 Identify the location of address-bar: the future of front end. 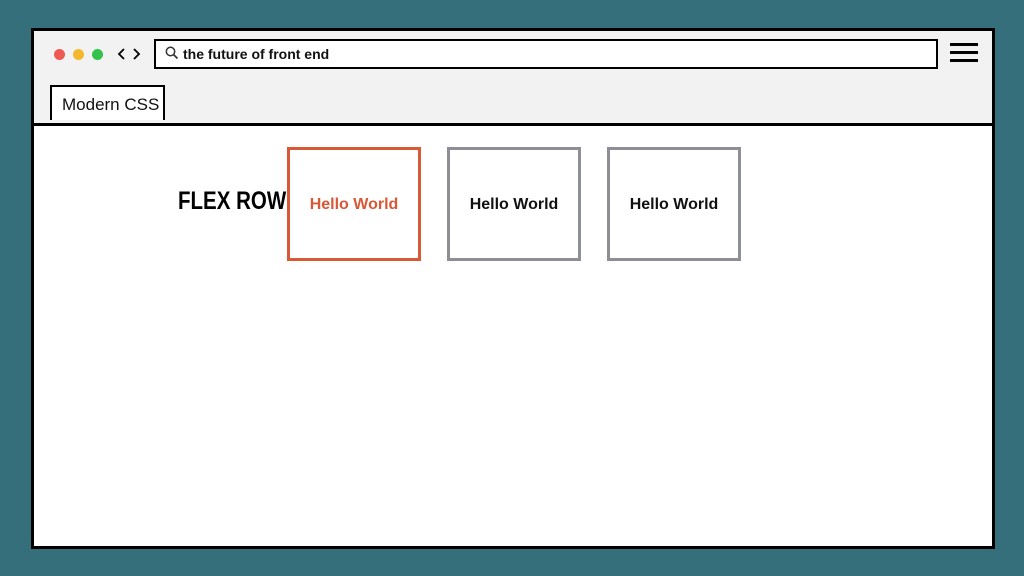
(546, 54).